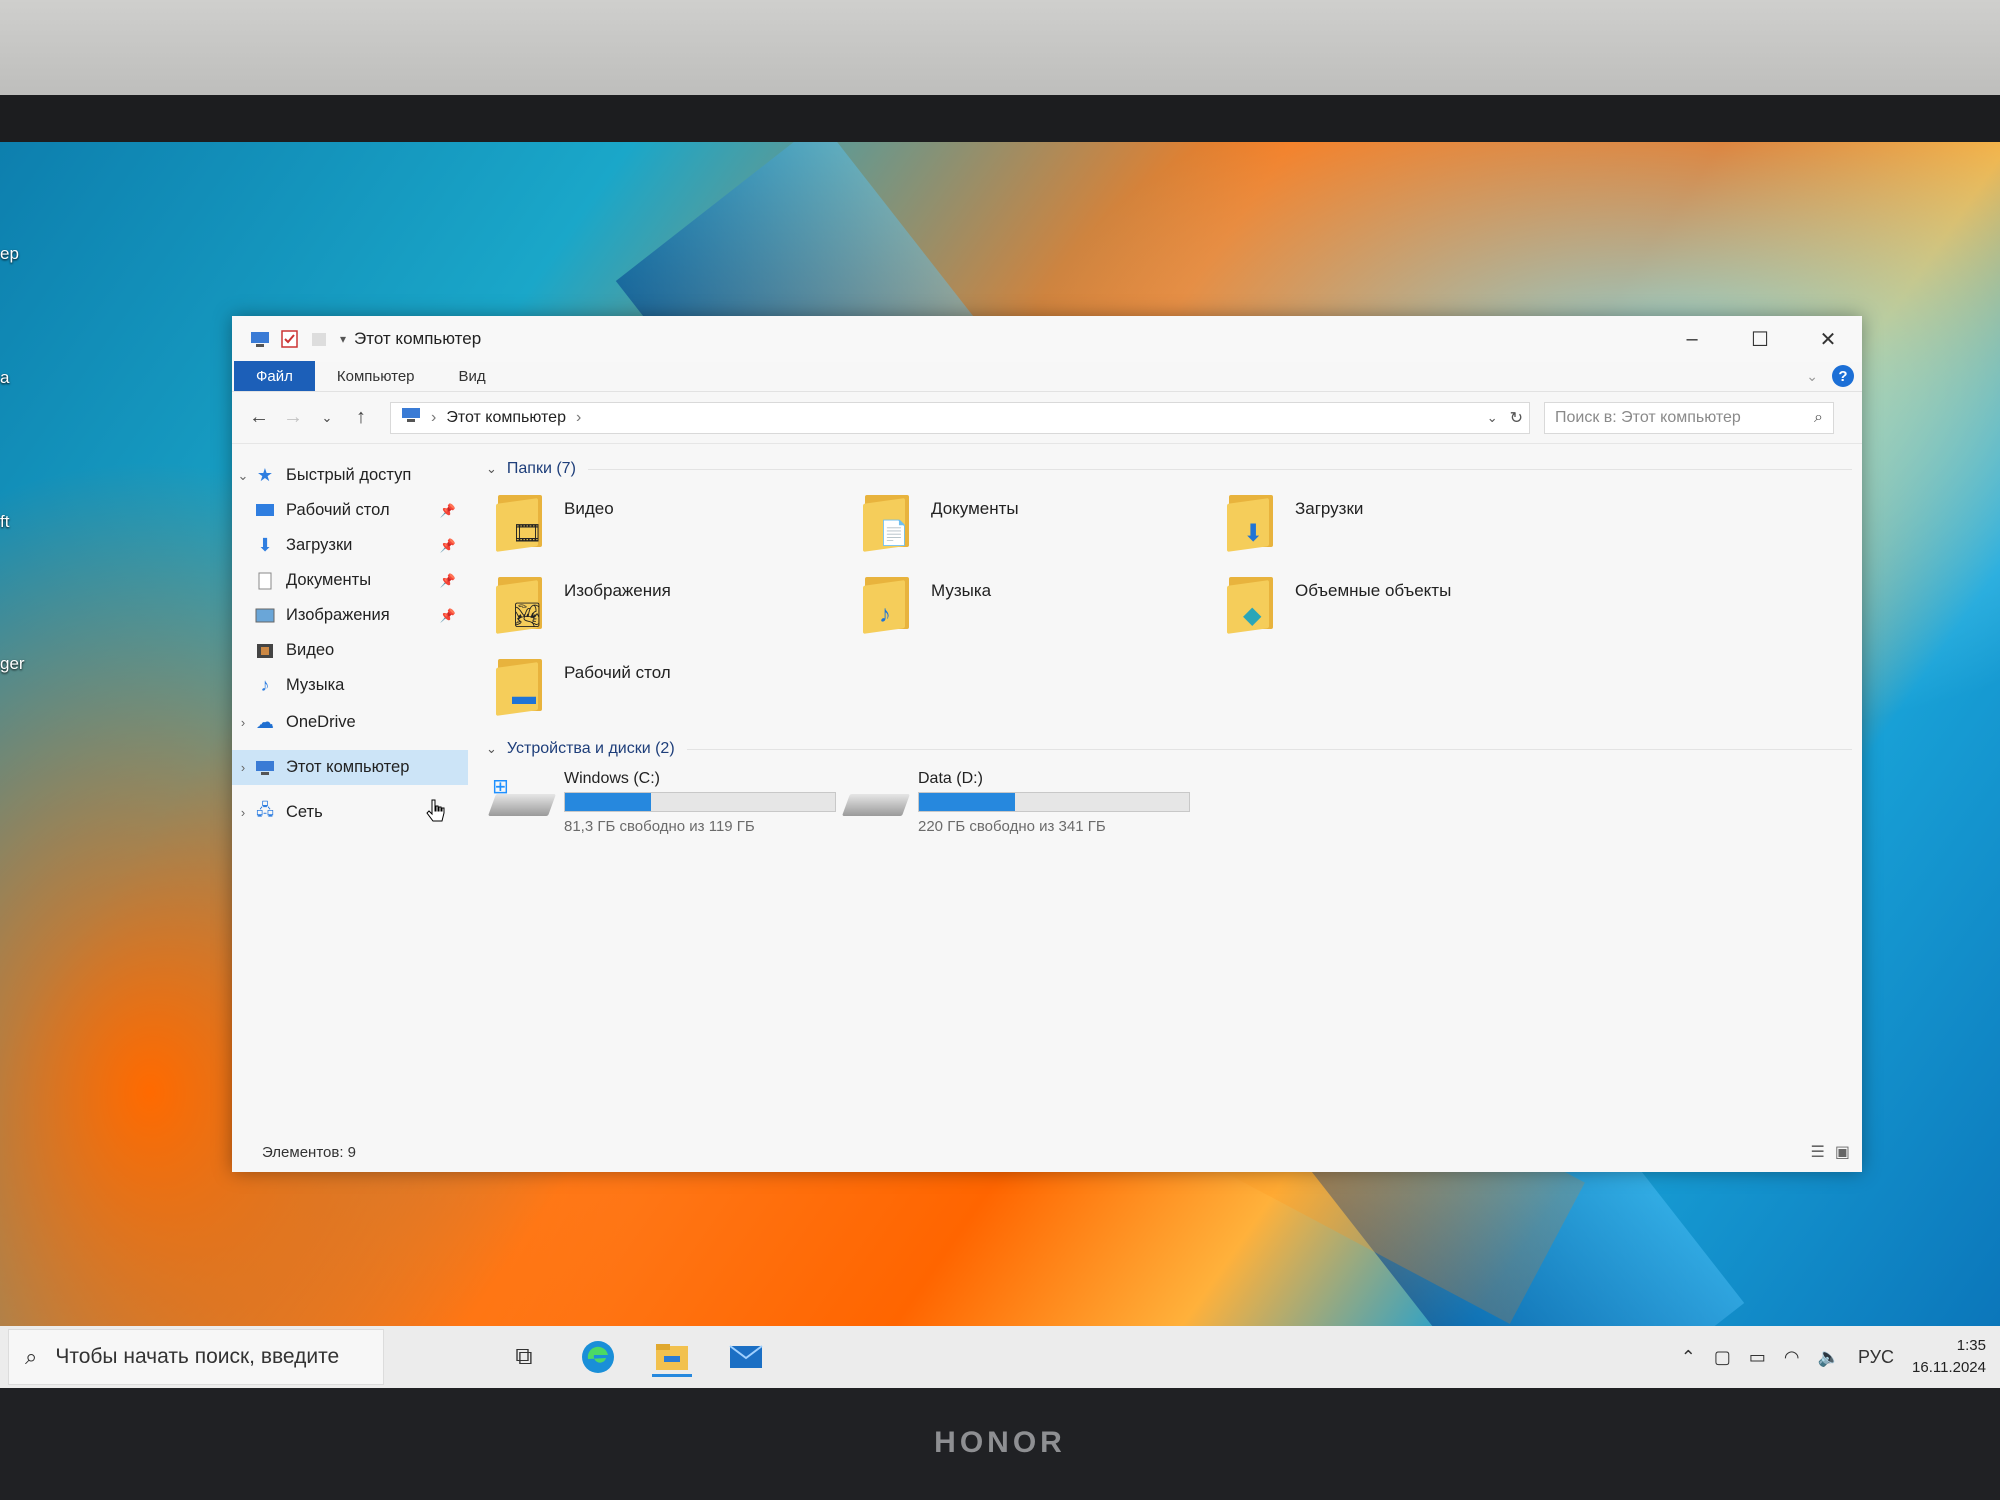 The height and width of the screenshot is (1500, 2000). What do you see at coordinates (960, 417) in the screenshot?
I see `address-field: › Этот компьютер › ⌄ ↻` at bounding box center [960, 417].